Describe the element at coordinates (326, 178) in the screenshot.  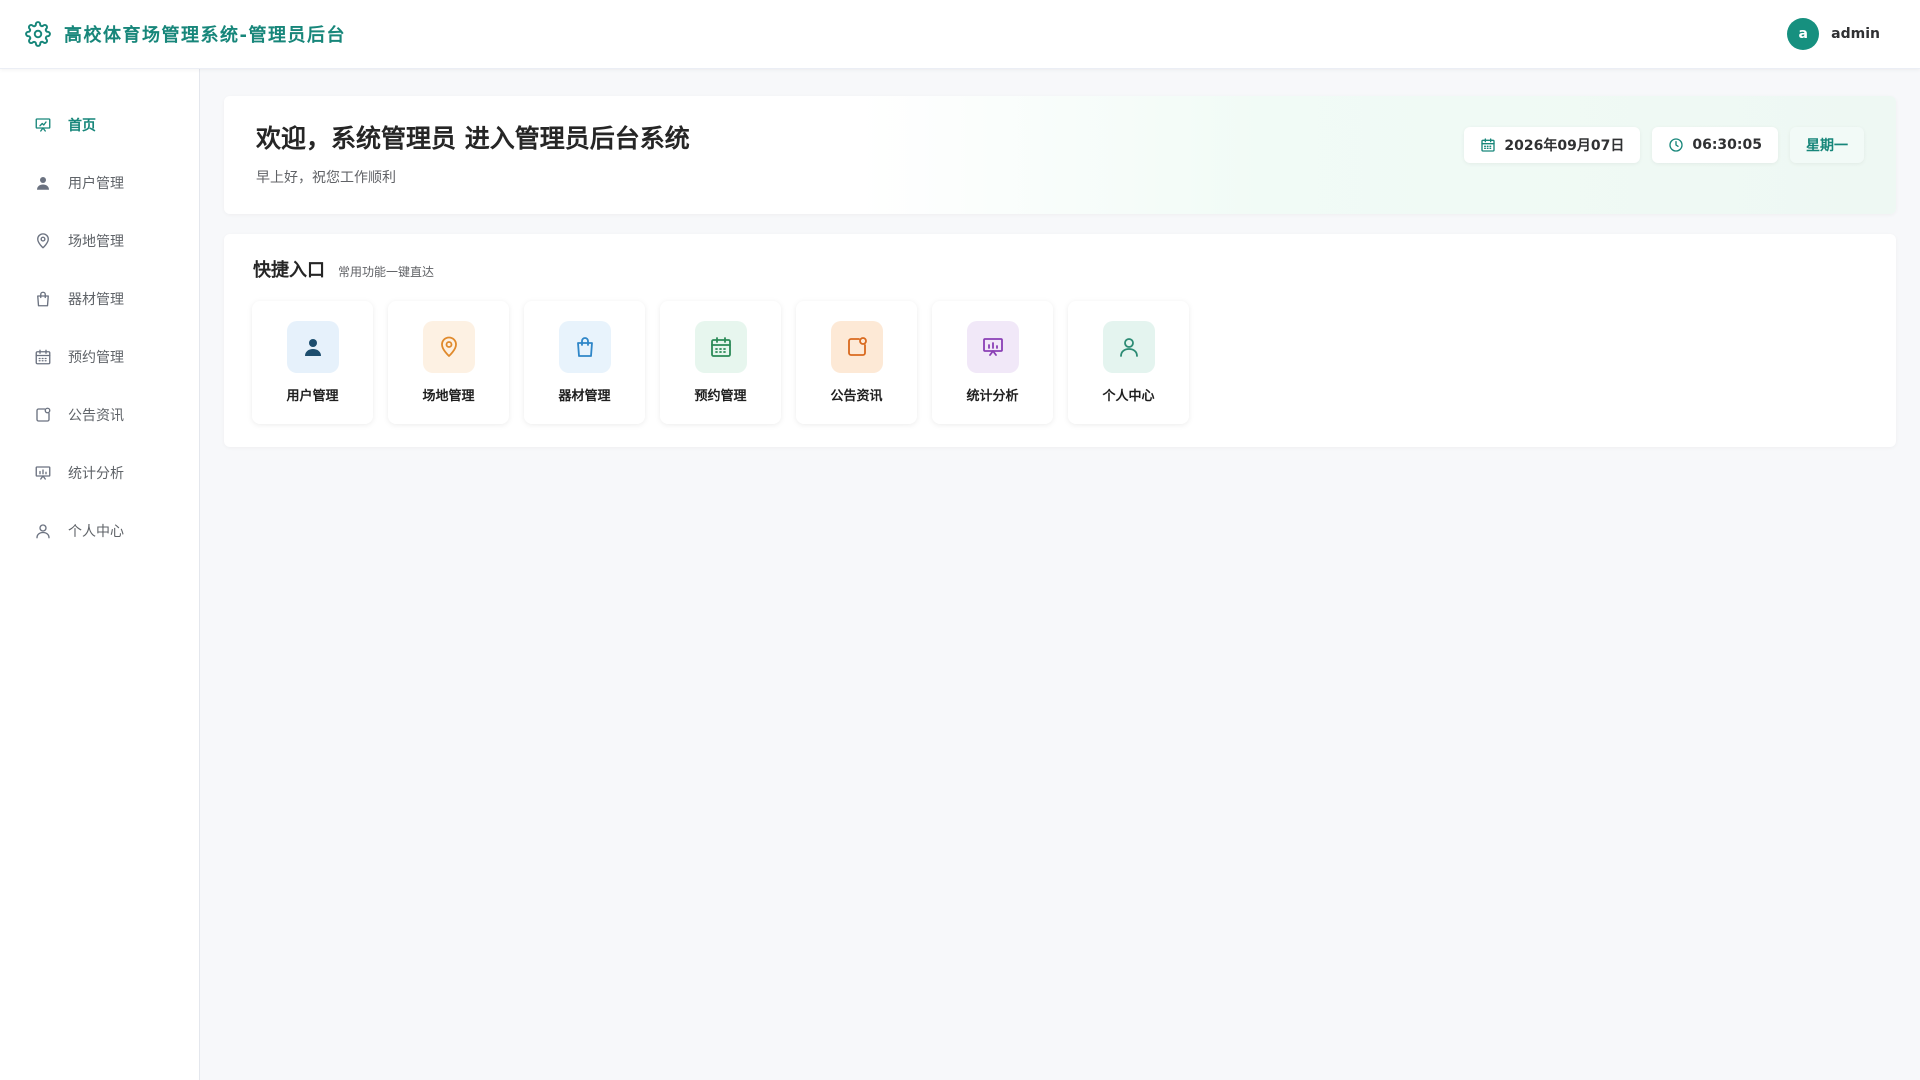
I see `welcome-subtitle: 早上好，祝您工作顺利` at that location.